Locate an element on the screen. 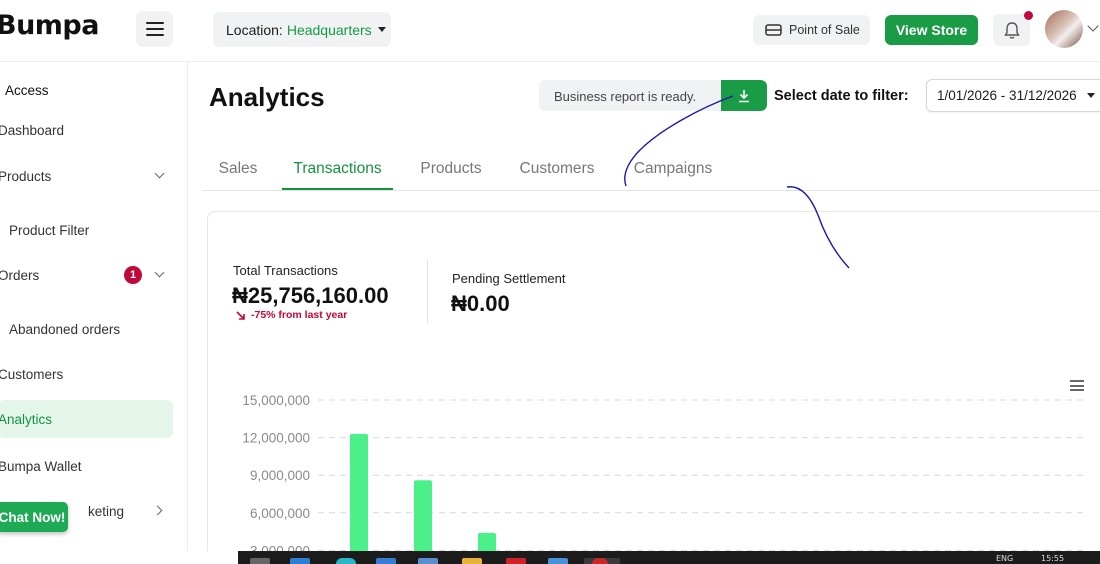 The image size is (1100, 564). tab-customers: Customers is located at coordinates (557, 170).